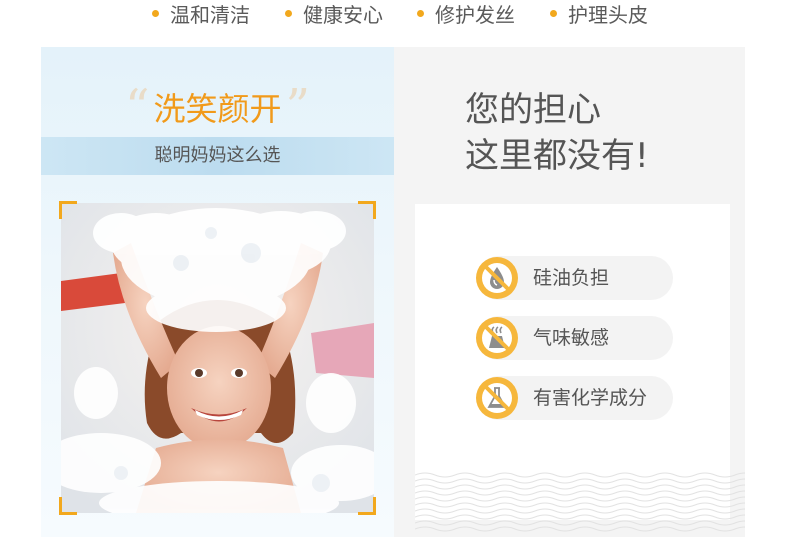  I want to click on no-odor-icon, so click(497, 338).